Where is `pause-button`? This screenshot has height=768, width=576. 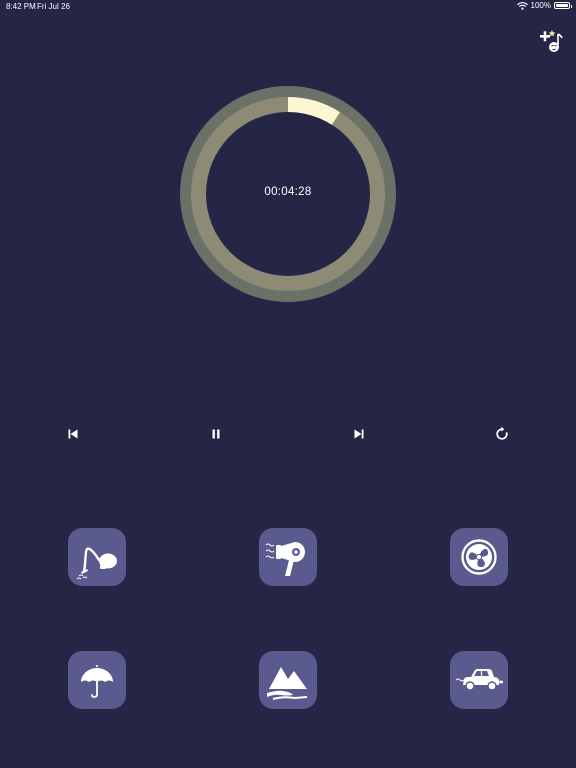 pause-button is located at coordinates (216, 434).